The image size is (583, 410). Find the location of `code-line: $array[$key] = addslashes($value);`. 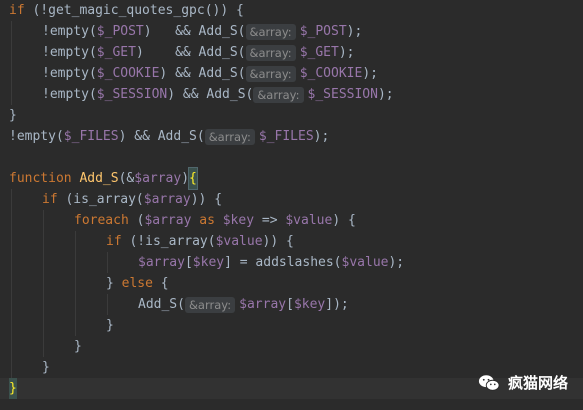

code-line: $array[$key] = addslashes($value); is located at coordinates (271, 262).